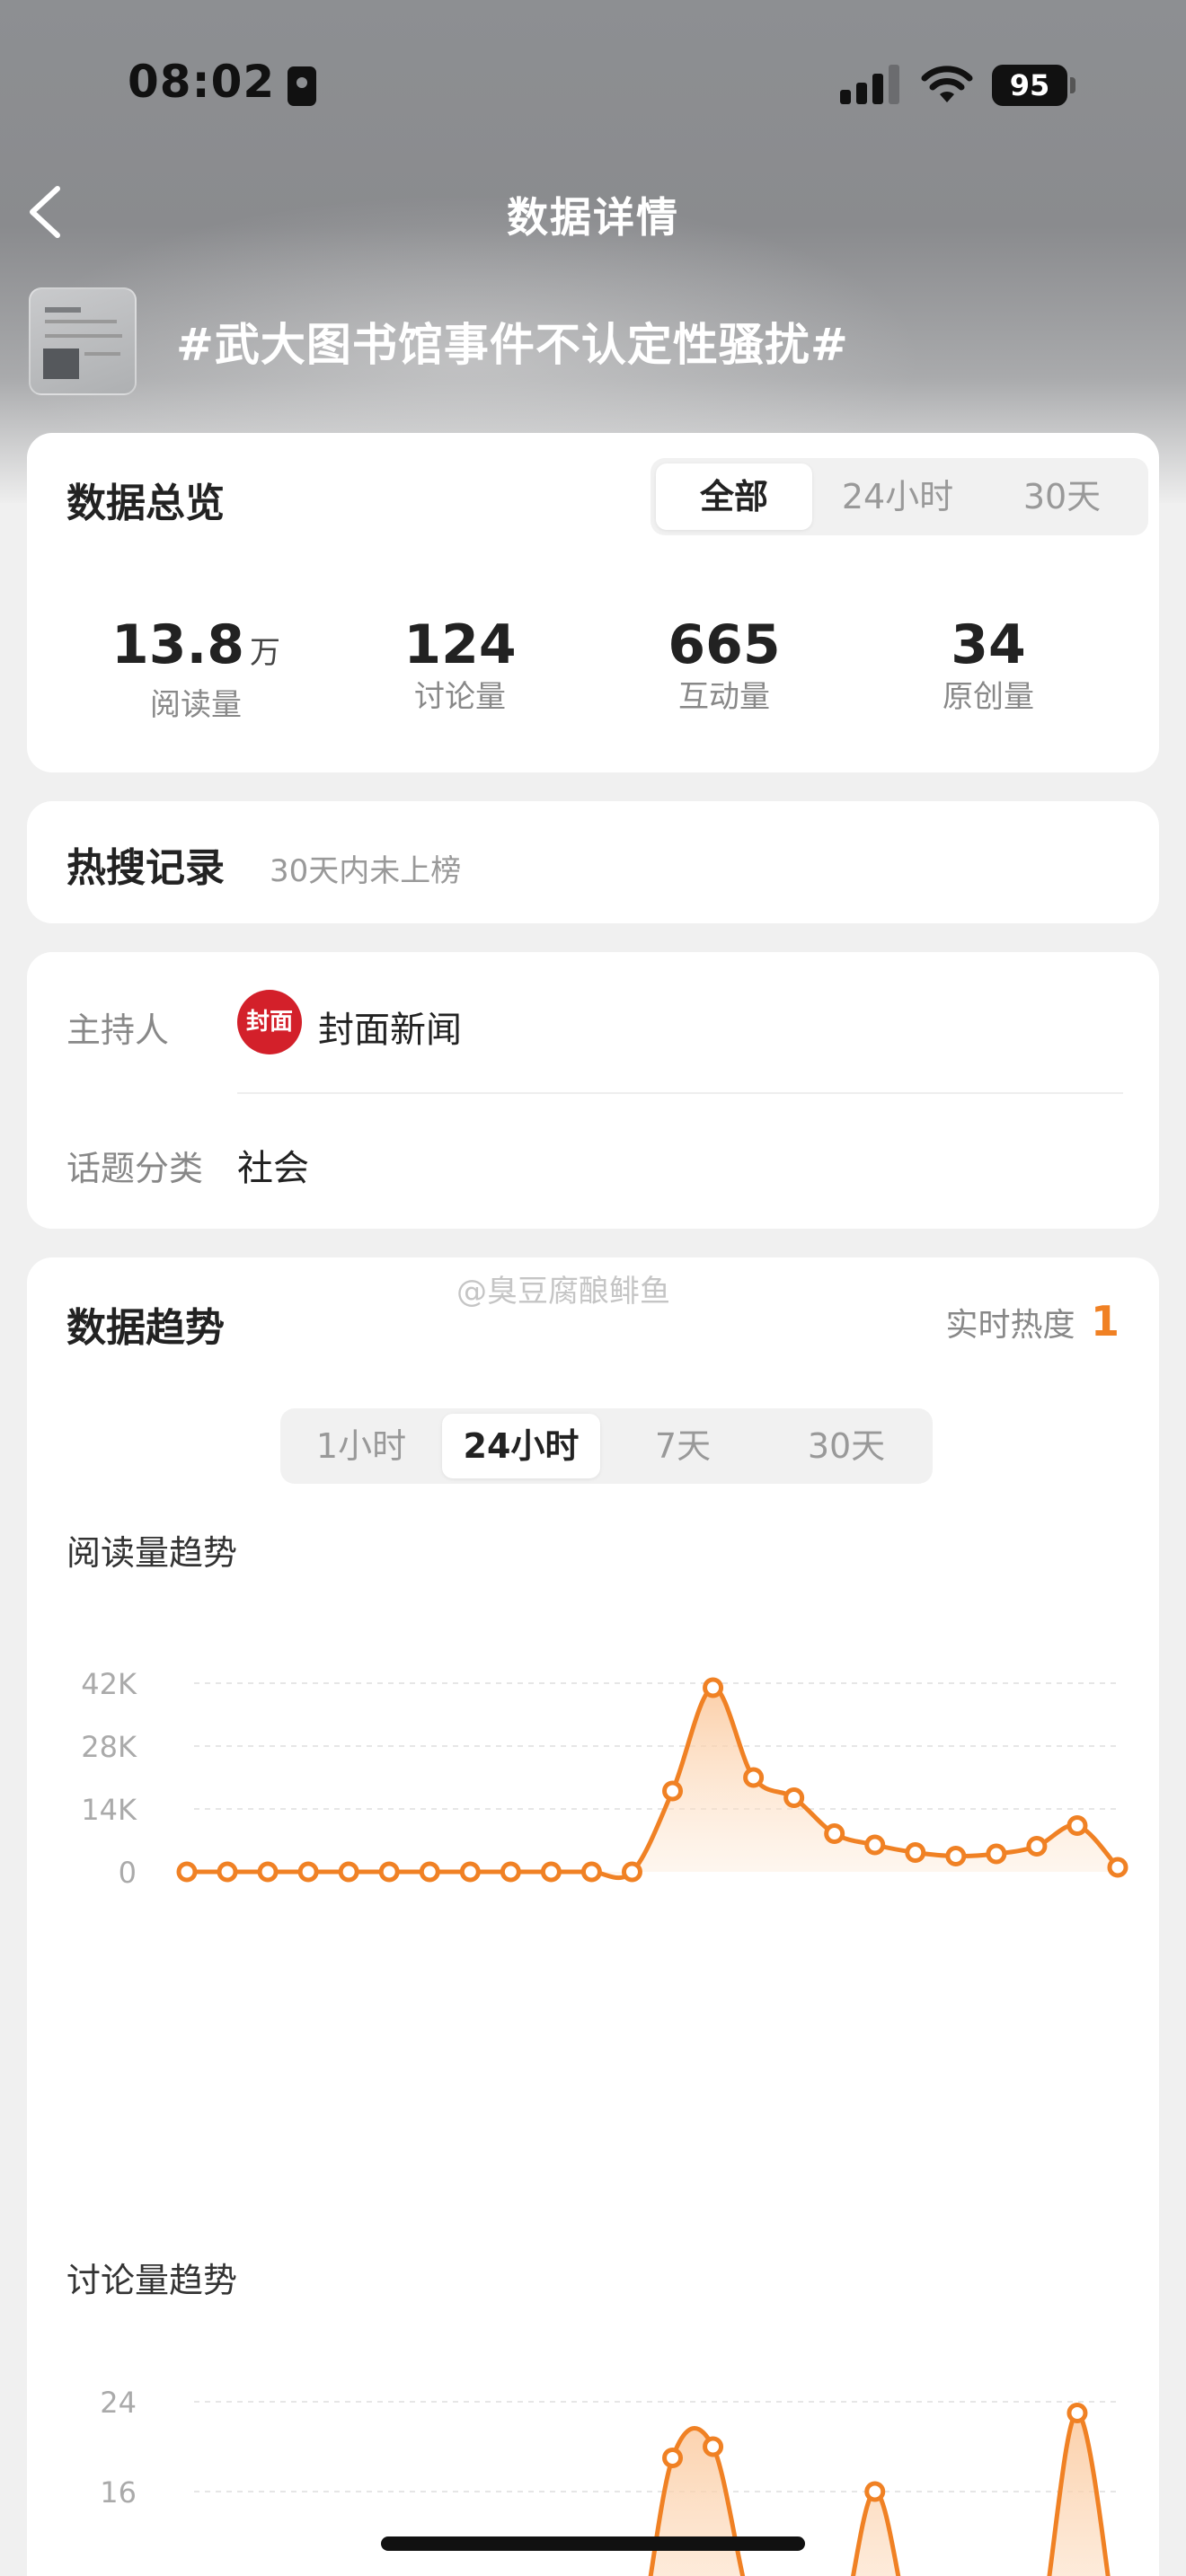 The height and width of the screenshot is (2576, 1186). What do you see at coordinates (593, 2543) in the screenshot?
I see `home-indicator` at bounding box center [593, 2543].